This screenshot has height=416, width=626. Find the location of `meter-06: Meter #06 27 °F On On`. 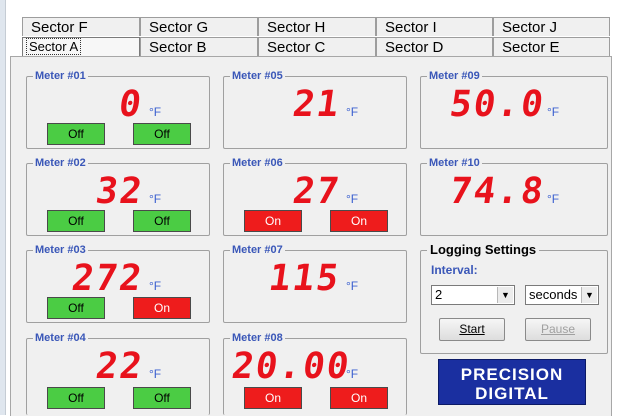

meter-06: Meter #06 27 °F On On is located at coordinates (315, 196).